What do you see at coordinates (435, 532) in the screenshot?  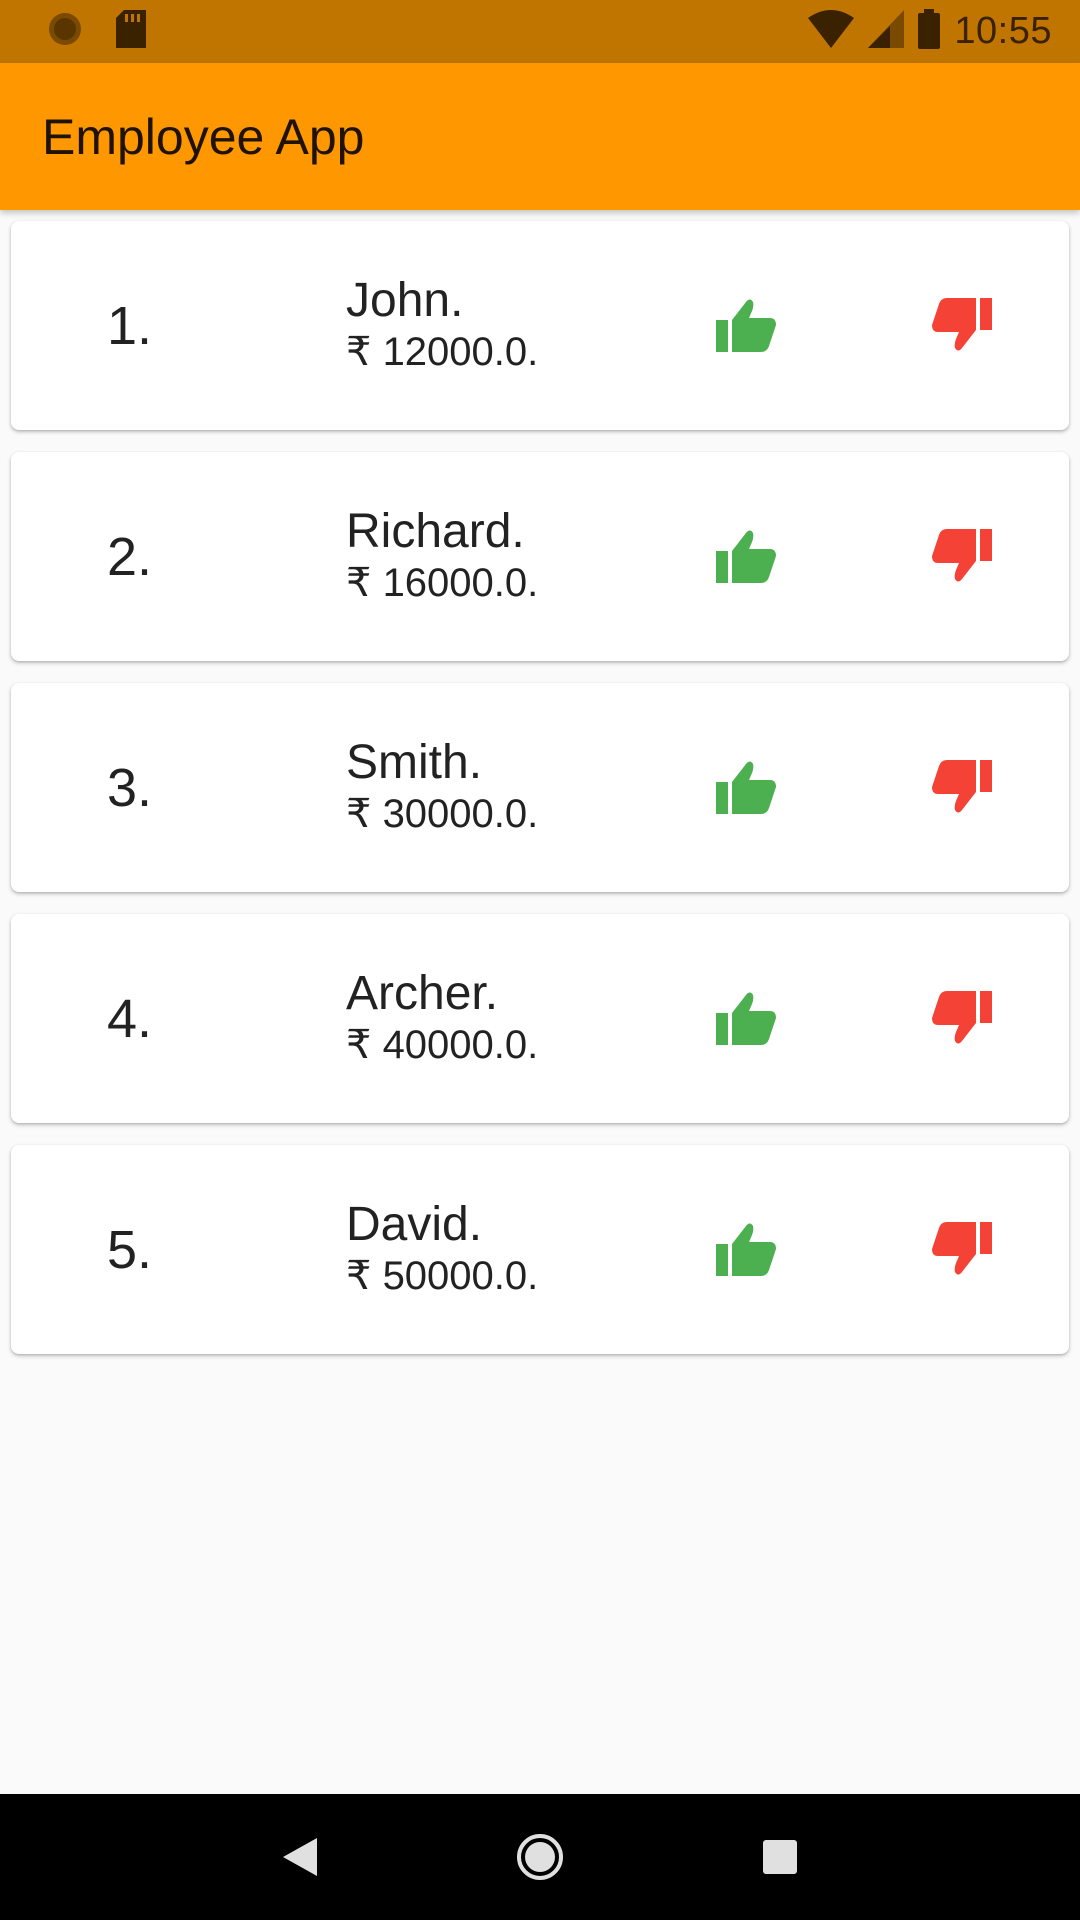 I see `employee-name: Richard.` at bounding box center [435, 532].